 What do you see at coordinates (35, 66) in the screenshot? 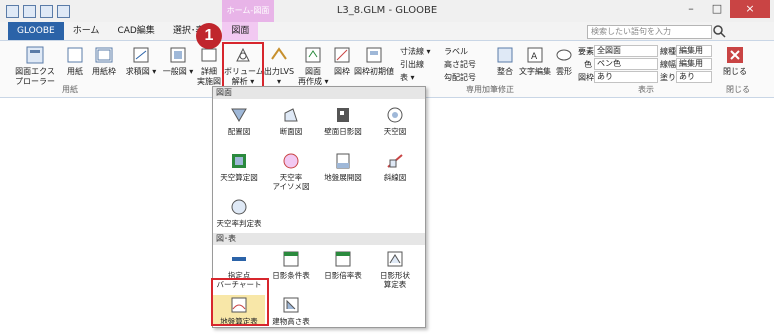
I see `drawing-explorer-button: 図面エクス プローラー` at bounding box center [35, 66].